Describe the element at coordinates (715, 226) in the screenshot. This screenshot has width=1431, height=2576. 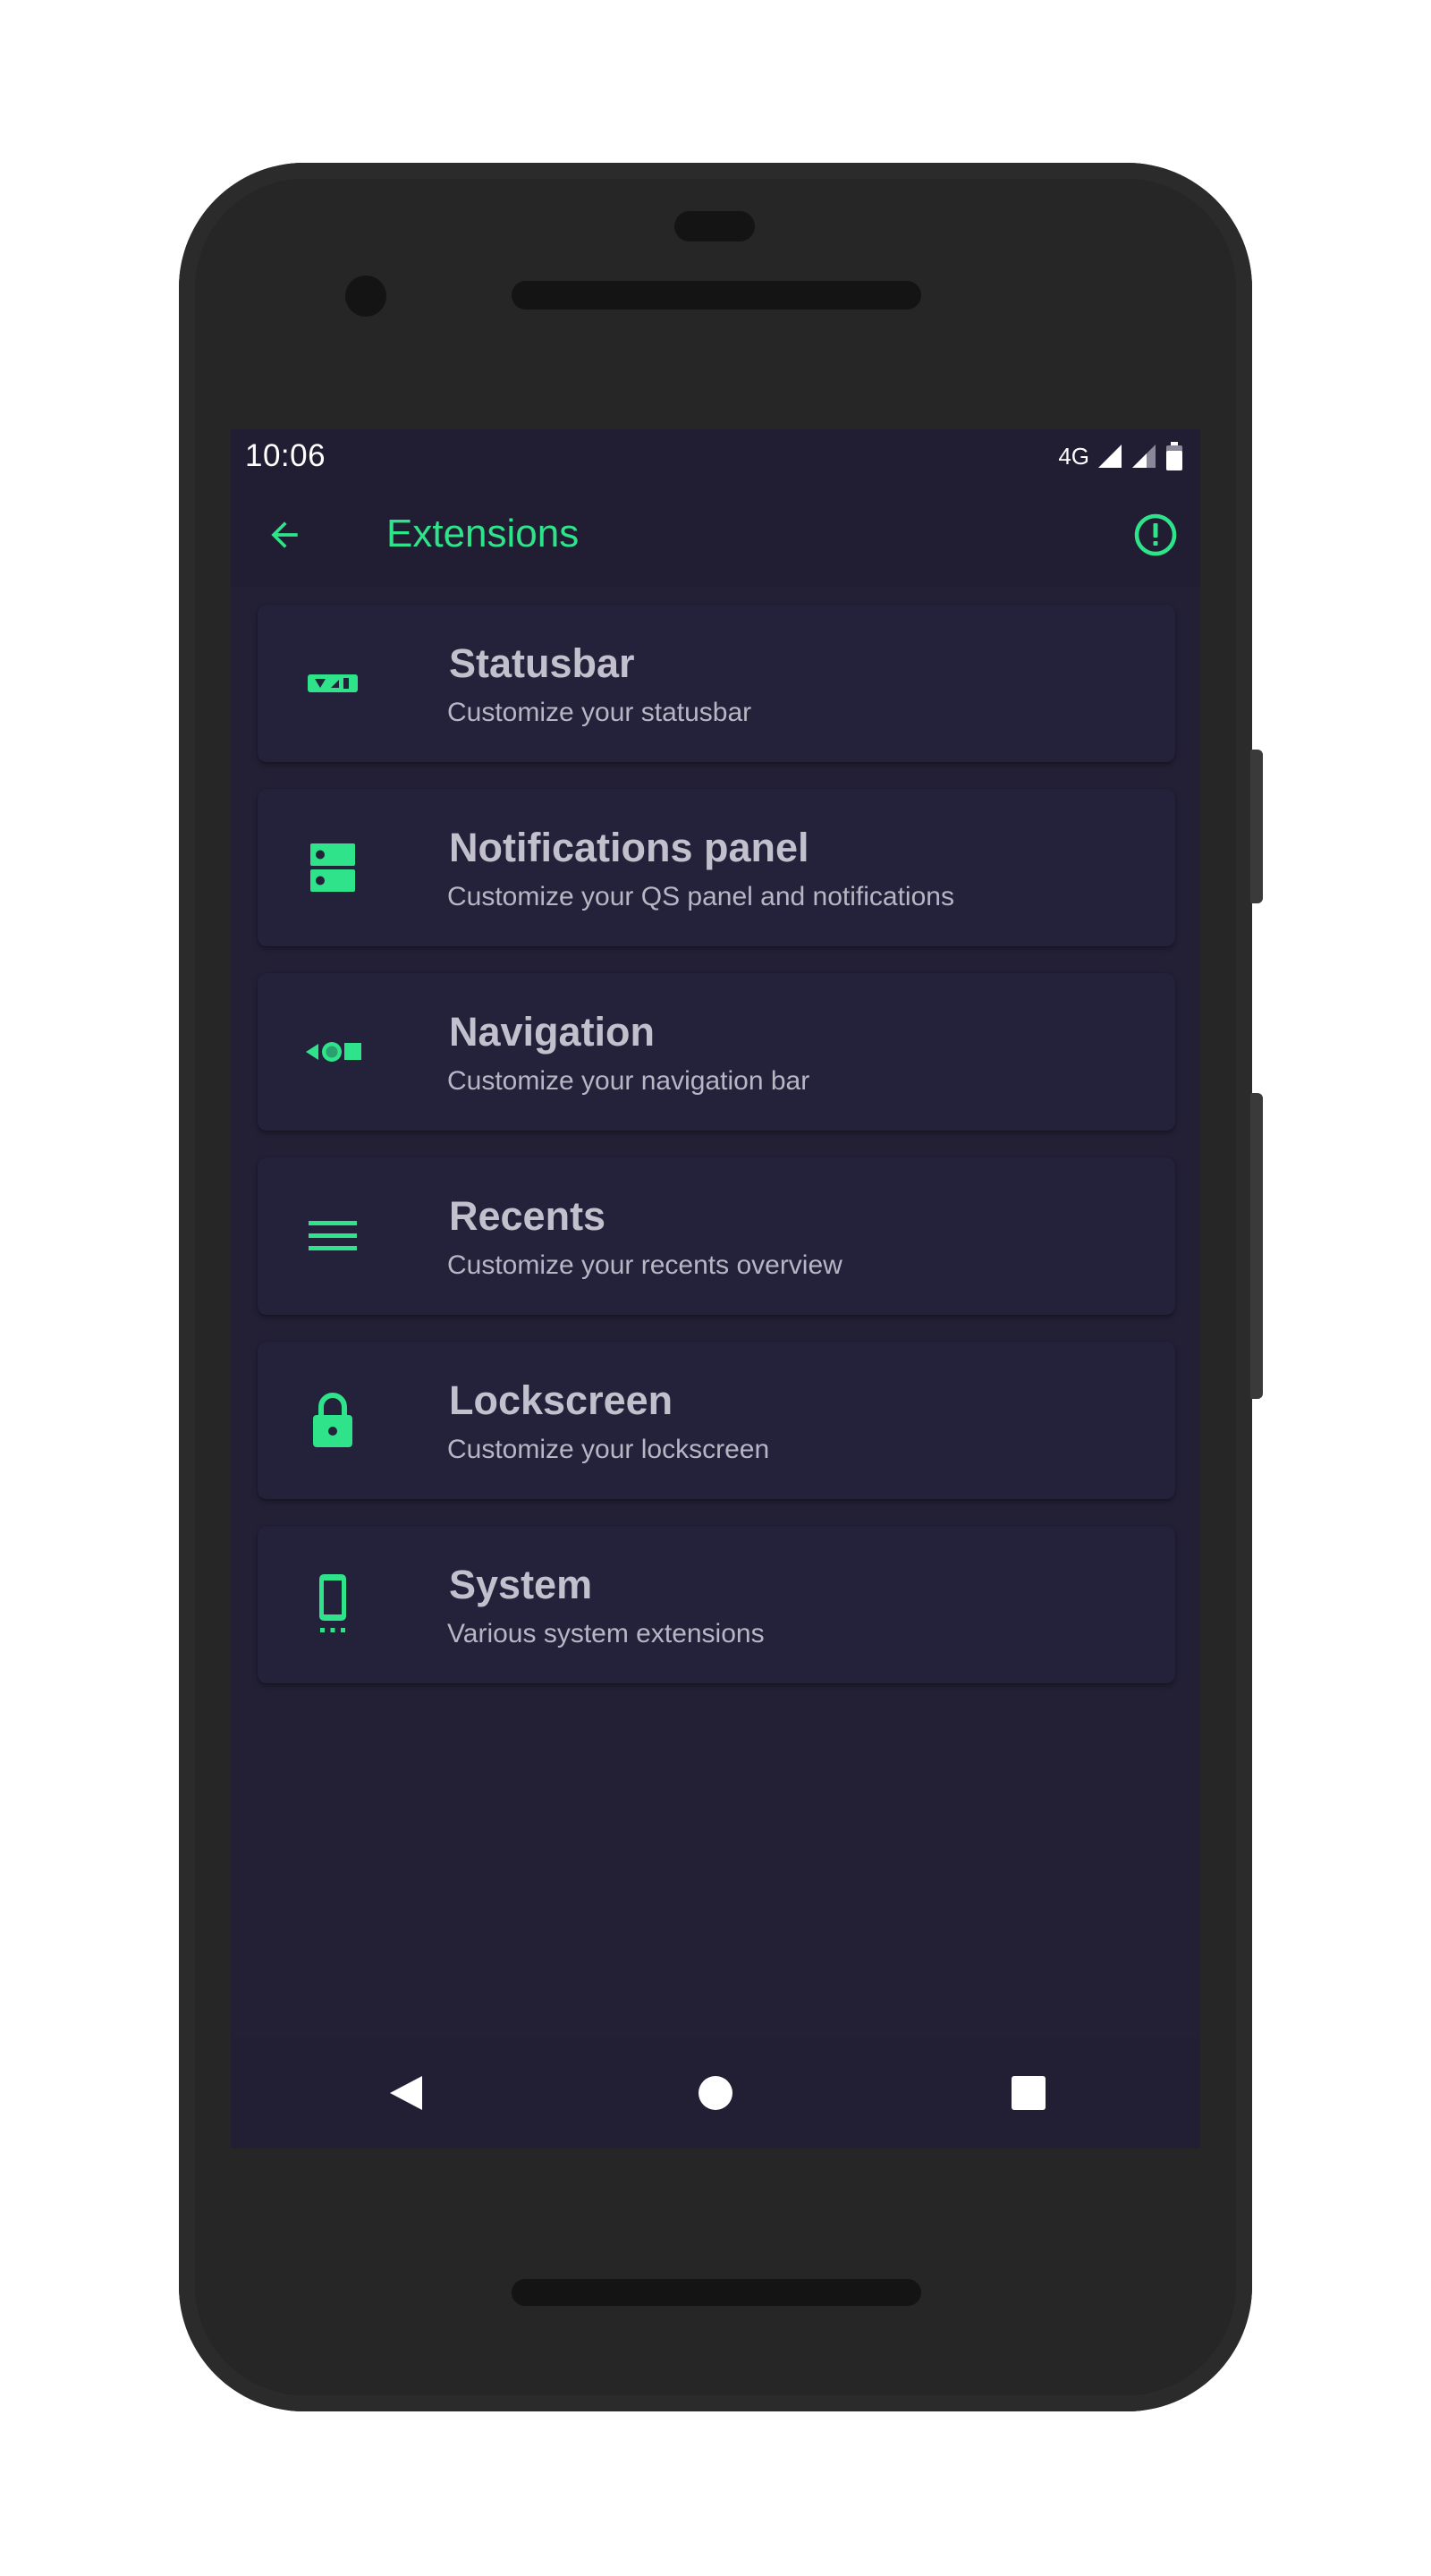
I see `earpiece` at that location.